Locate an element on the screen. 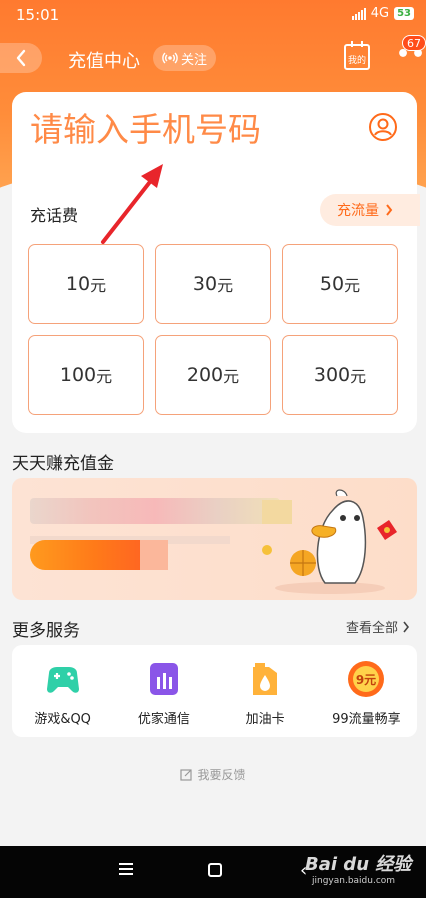  amount-value: 50 is located at coordinates (332, 284).